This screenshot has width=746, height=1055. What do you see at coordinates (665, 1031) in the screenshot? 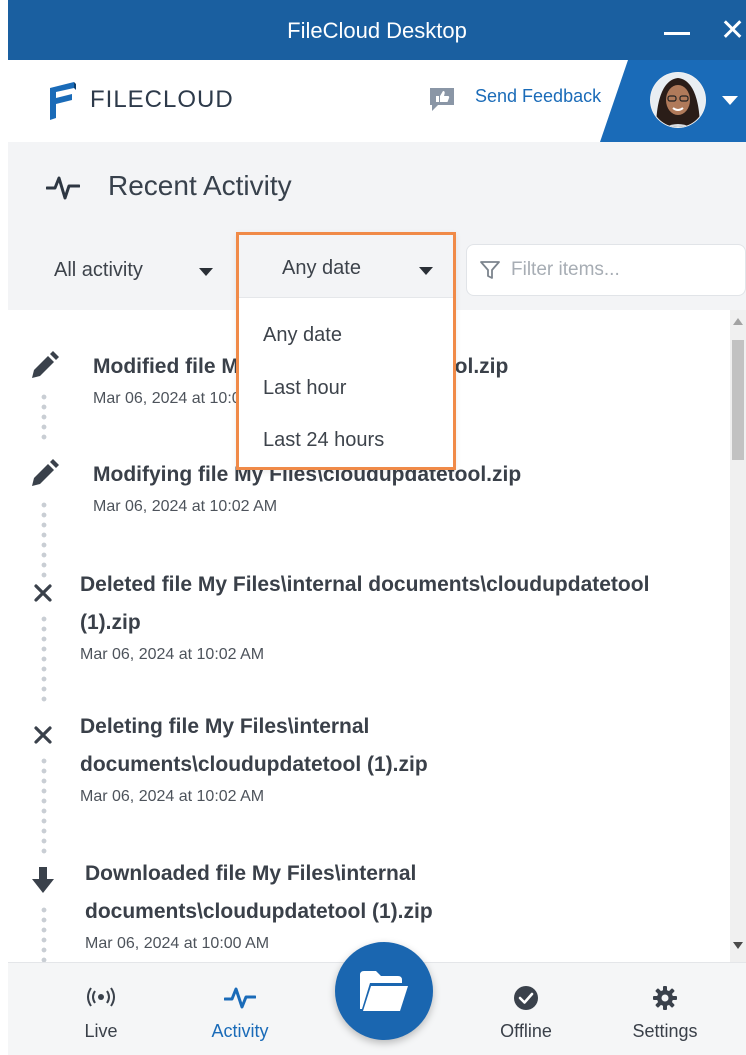
I see `nav-settings-label: Settings` at bounding box center [665, 1031].